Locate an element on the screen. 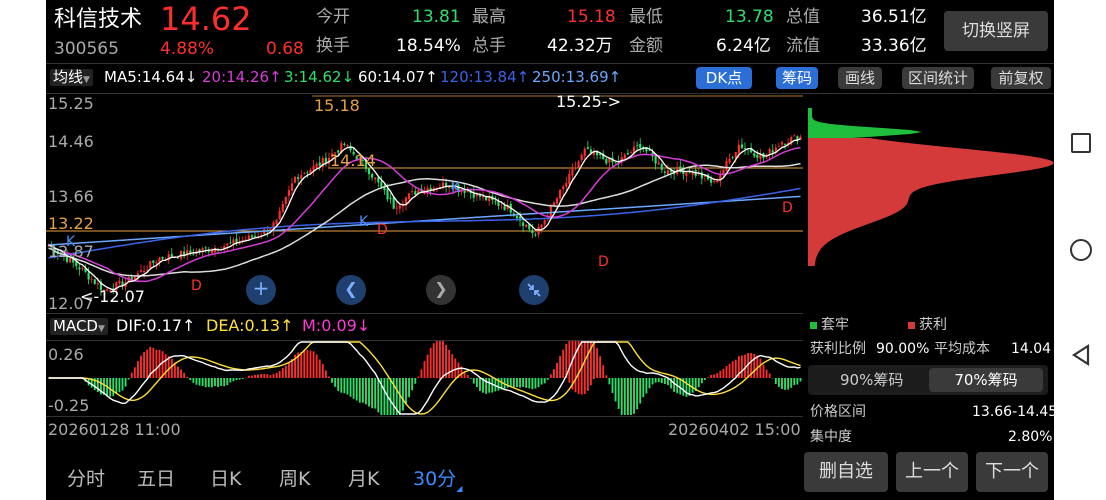  scroll-left-button: ❮ is located at coordinates (351, 290).